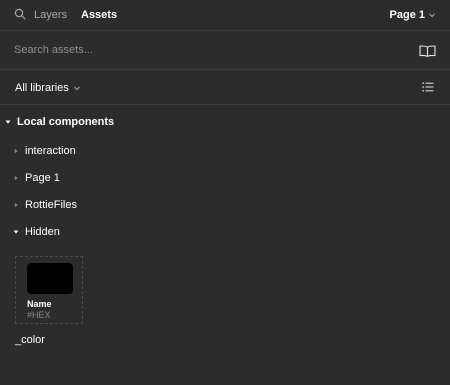 The image size is (450, 385). Describe the element at coordinates (39, 315) in the screenshot. I see `swatch-hex: #HEX` at that location.